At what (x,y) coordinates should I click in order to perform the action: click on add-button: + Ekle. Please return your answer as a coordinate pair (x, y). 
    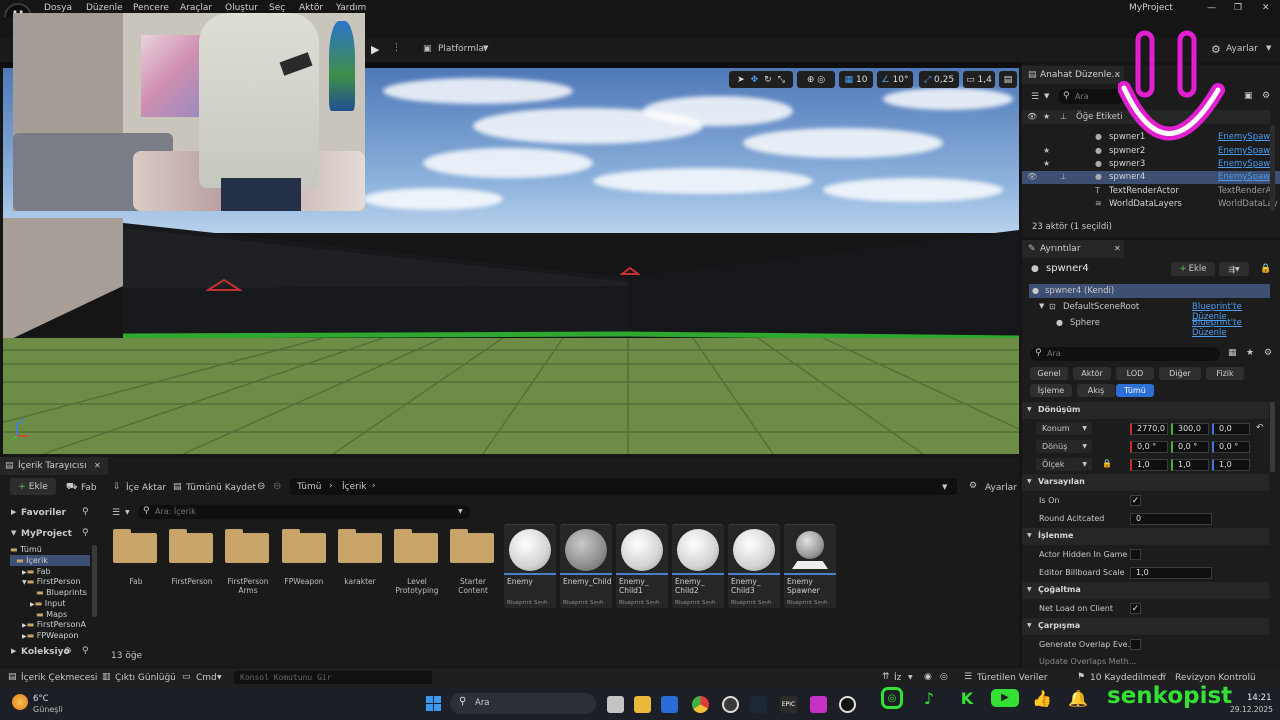
    Looking at the image, I should click on (33, 486).